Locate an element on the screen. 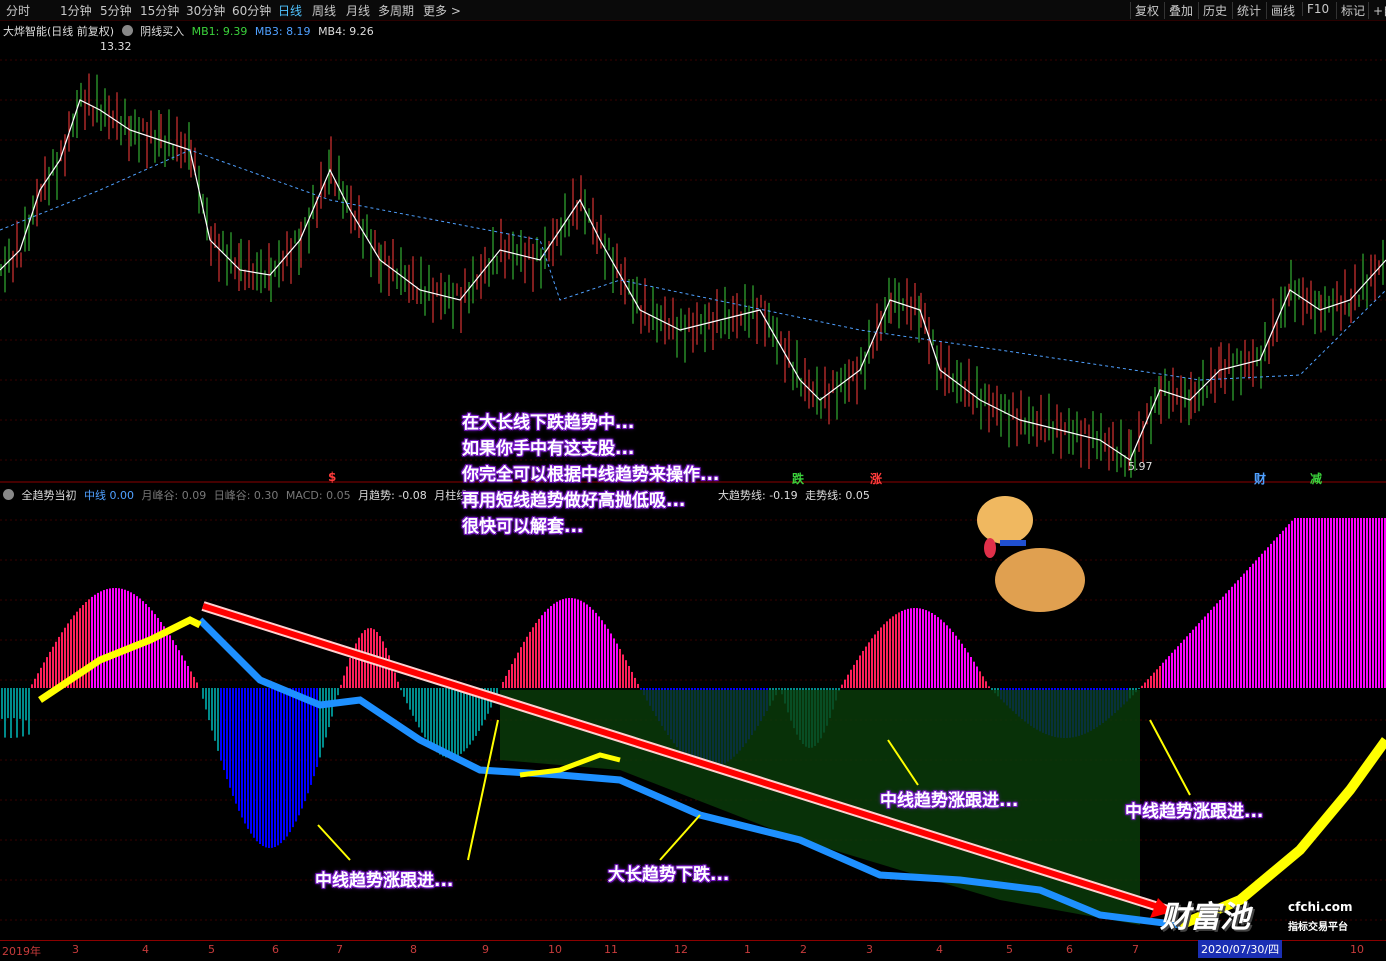  logo-slogan: 指标交易平台 is located at coordinates (1318, 927).